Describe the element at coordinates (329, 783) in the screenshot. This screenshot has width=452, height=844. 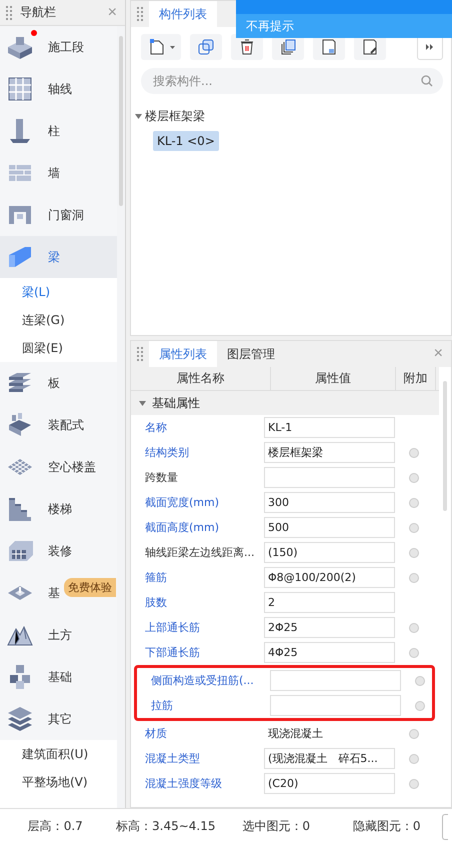
I see `property-value-field: (C20)` at that location.